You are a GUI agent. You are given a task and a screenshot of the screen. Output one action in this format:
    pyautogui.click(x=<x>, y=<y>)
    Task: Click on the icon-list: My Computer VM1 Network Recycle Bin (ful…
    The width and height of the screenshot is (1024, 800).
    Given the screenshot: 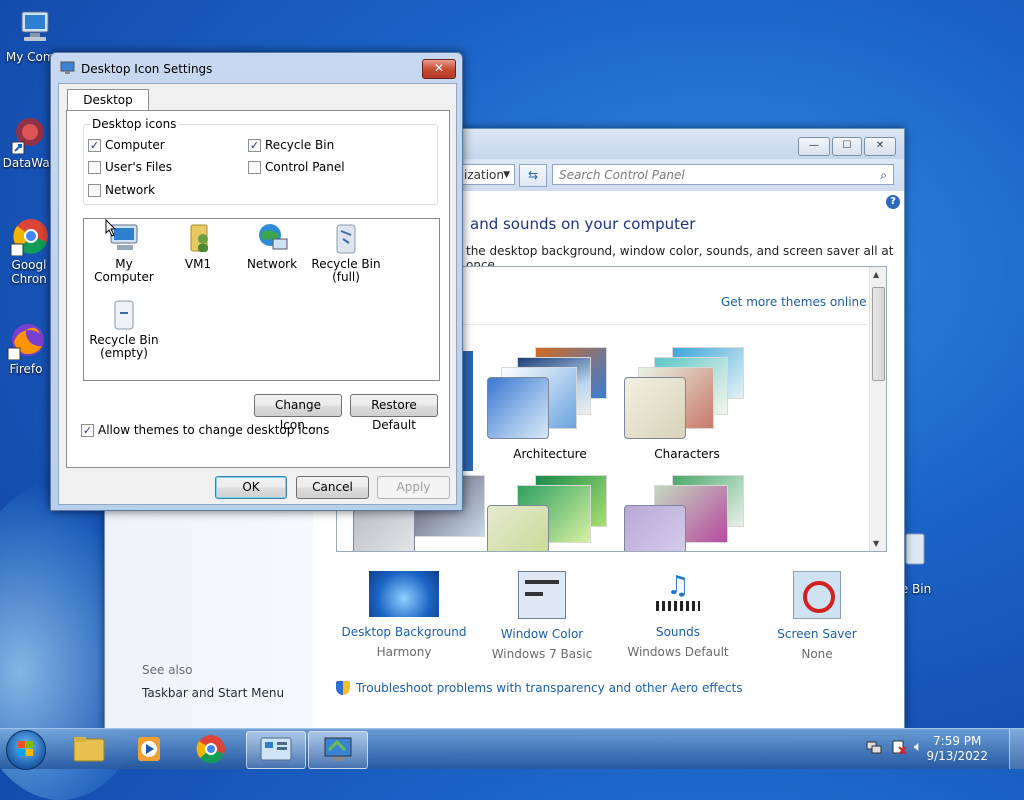 What is the action you would take?
    pyautogui.click(x=261, y=299)
    